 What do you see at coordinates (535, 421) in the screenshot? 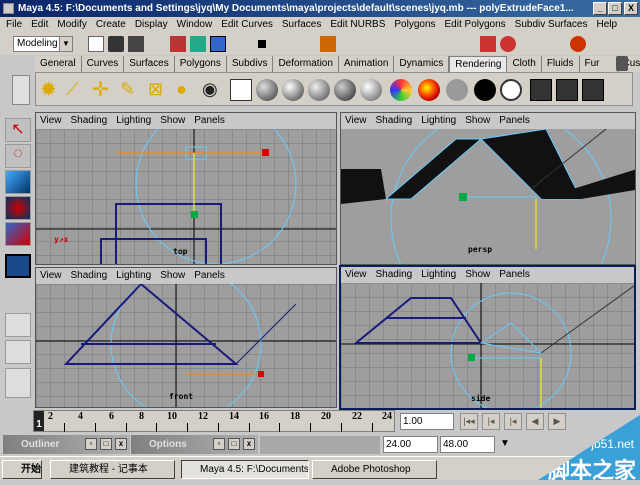
I see `play-backward-button: ◀` at bounding box center [535, 421].